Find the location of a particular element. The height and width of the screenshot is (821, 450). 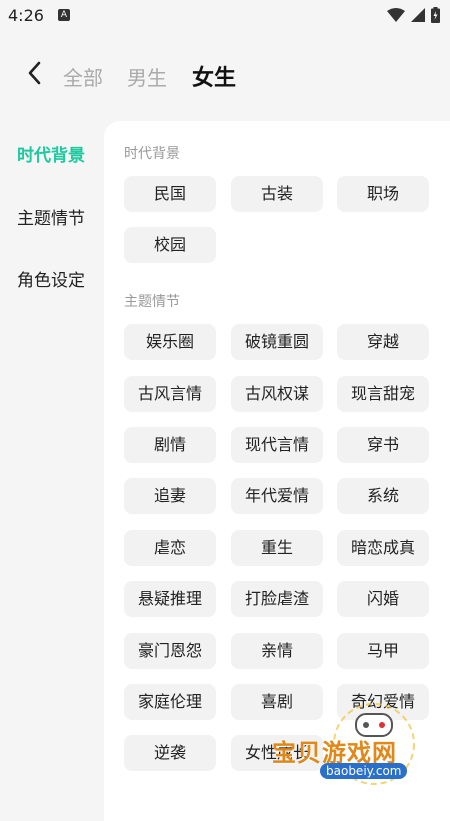

wifi-icon is located at coordinates (396, 15).